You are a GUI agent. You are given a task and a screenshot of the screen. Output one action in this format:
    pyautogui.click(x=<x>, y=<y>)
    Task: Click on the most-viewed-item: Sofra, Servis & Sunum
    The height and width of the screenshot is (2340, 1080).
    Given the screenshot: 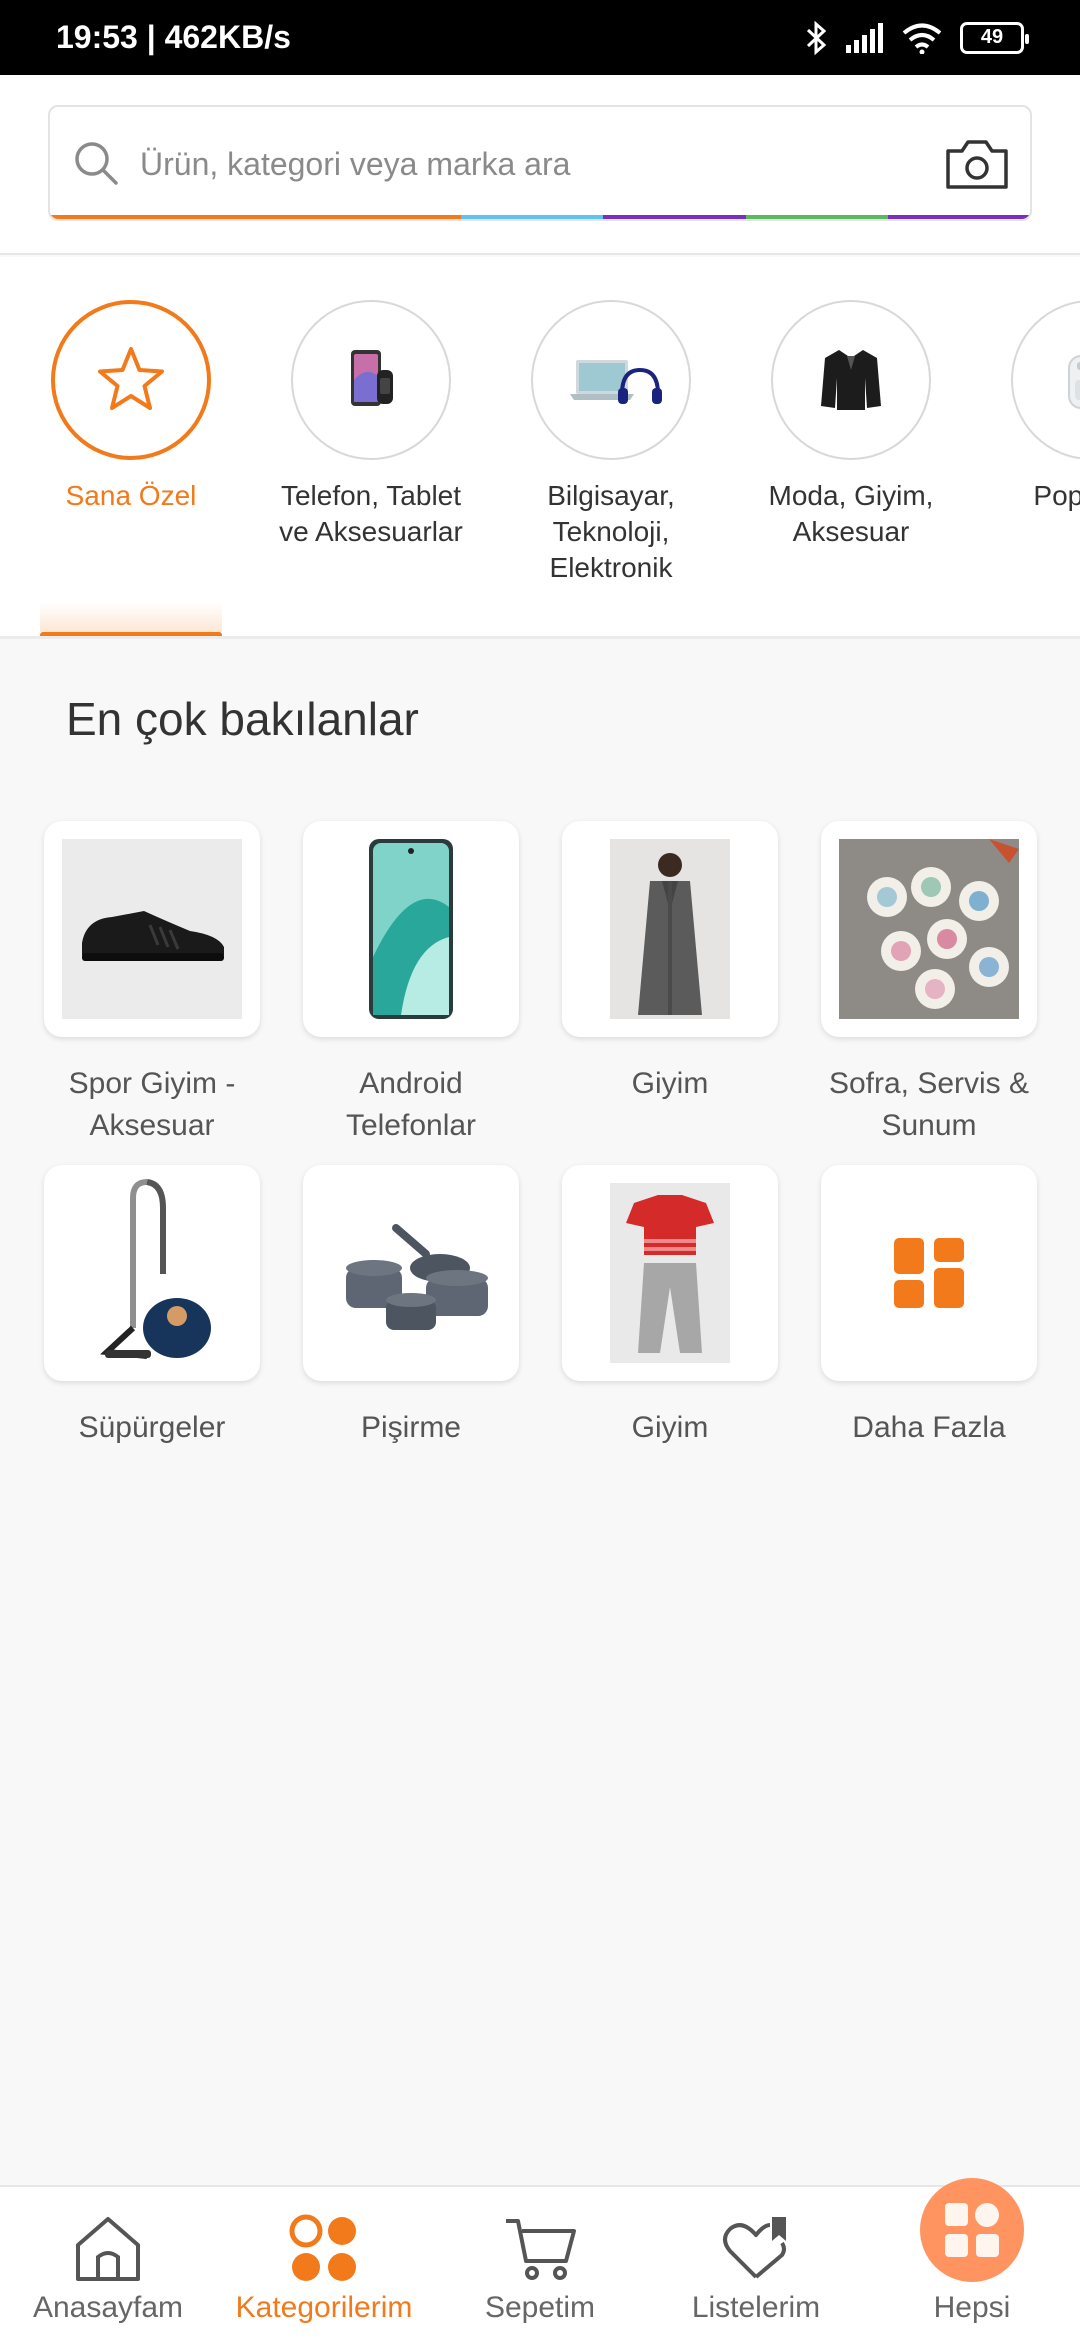 What is the action you would take?
    pyautogui.click(x=929, y=984)
    